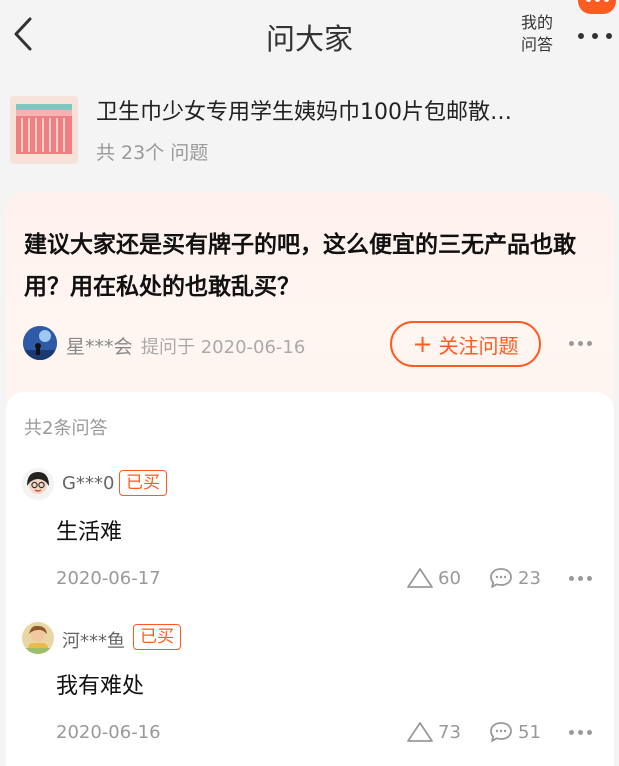 Image resolution: width=619 pixels, height=766 pixels. What do you see at coordinates (597, 7) in the screenshot?
I see `notification-badge` at bounding box center [597, 7].